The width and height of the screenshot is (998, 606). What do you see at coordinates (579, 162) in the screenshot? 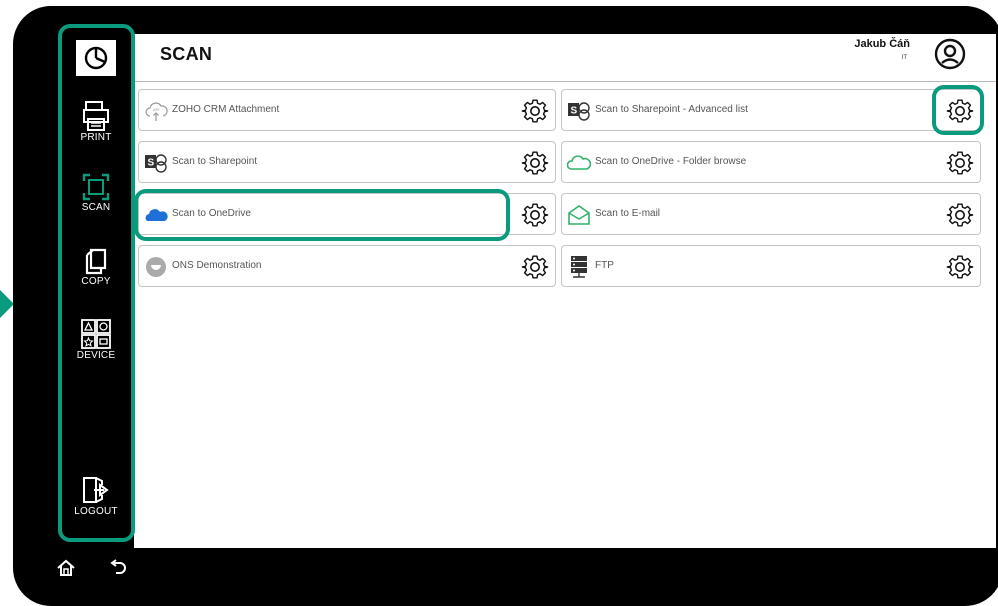
I see `cloud-outline-icon` at bounding box center [579, 162].